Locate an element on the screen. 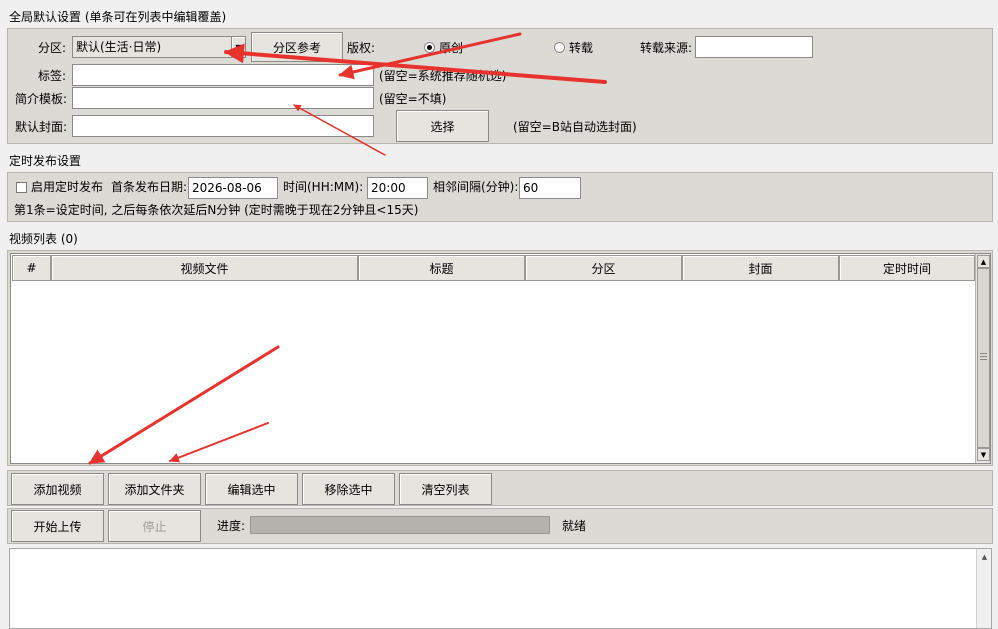  schedule-note: 第1条=设定时间, 之后每条依次延后N分钟 (定时需晚于现在2分钟且<15天) is located at coordinates (216, 210).